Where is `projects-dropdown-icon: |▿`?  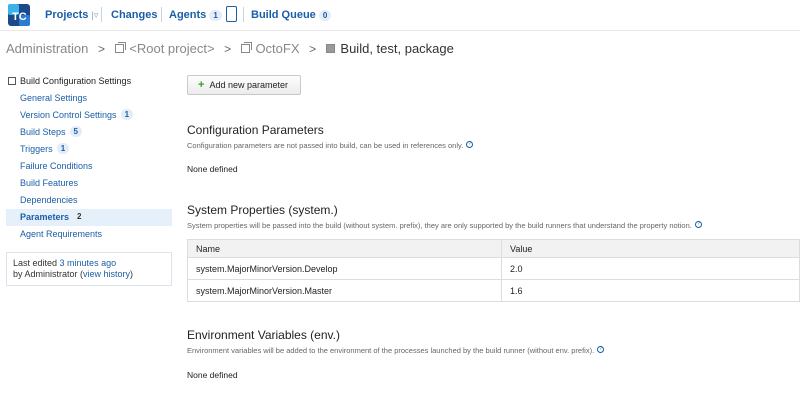
projects-dropdown-icon: |▿ is located at coordinates (94, 15).